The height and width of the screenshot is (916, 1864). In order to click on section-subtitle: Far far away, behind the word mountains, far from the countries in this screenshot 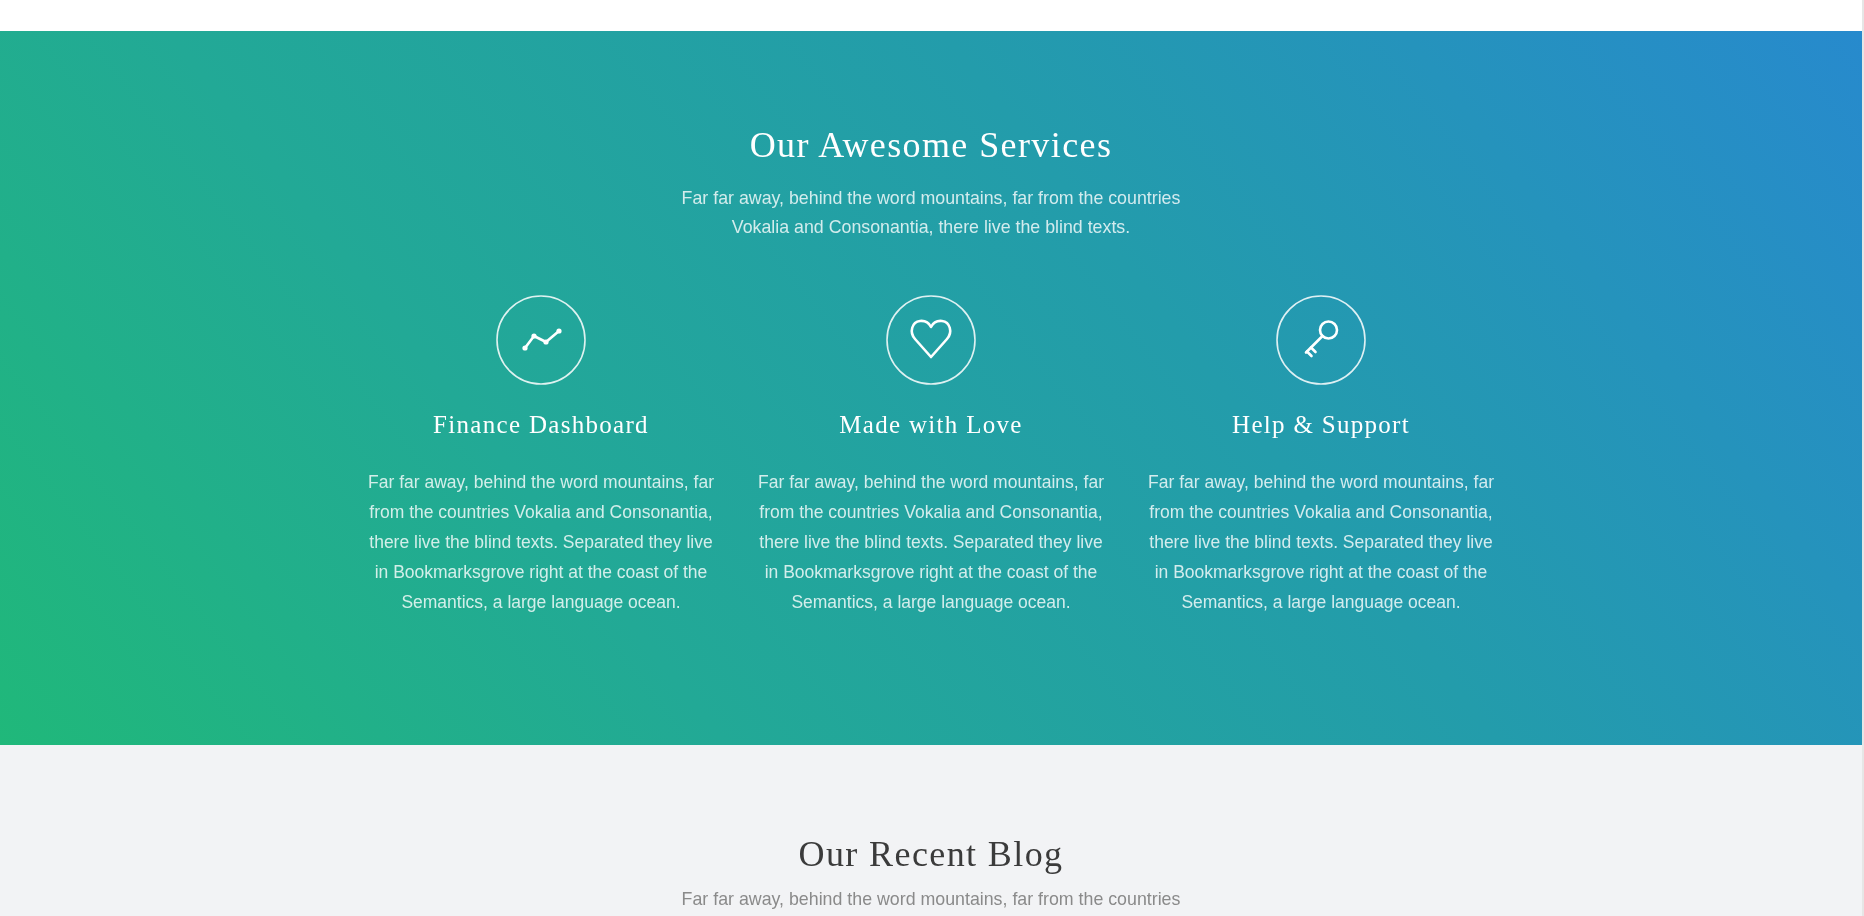, I will do `click(931, 899)`.